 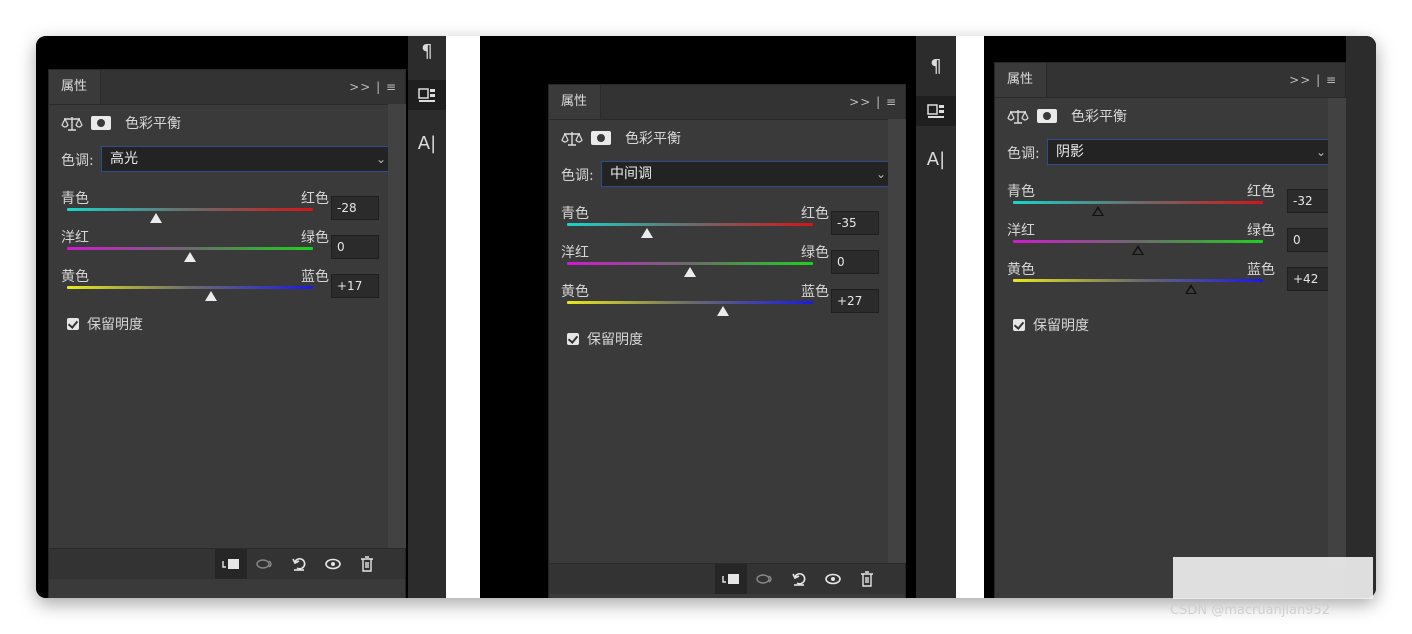 I want to click on yellow-blue-slider-row: 黄色 蓝色 +27, so click(x=728, y=301).